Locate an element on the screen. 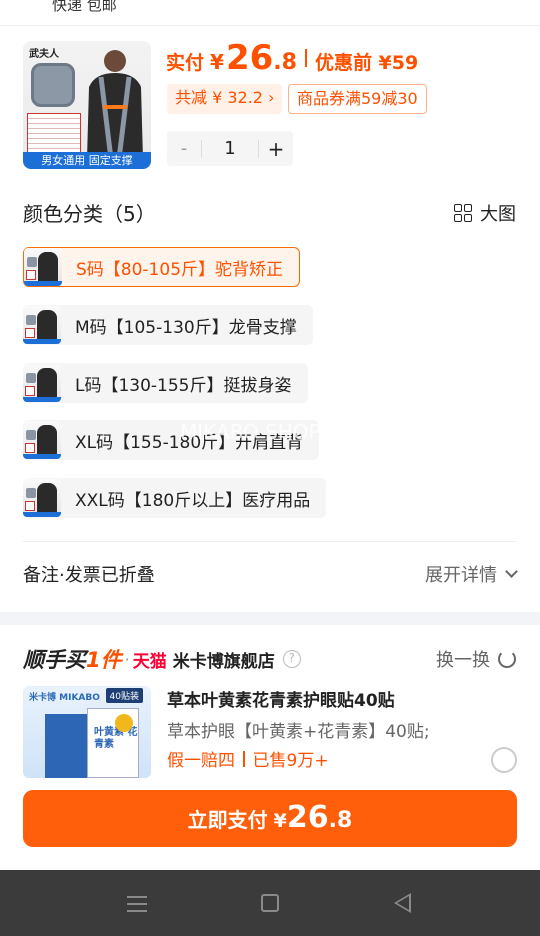 This screenshot has height=936, width=540. variant-label: S码【80-105斤】驼背矫正 is located at coordinates (180, 269).